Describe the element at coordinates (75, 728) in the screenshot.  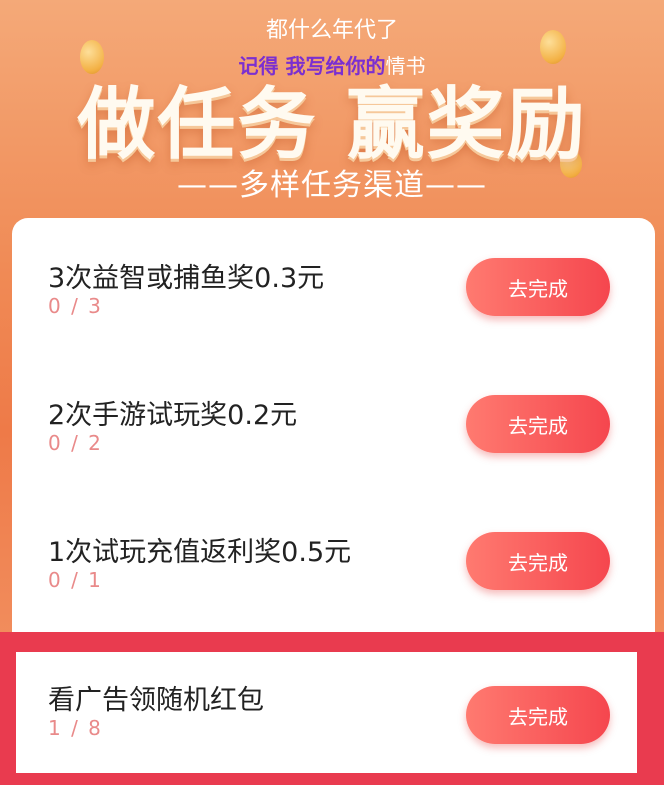
I see `task-progress: 1 / 8` at that location.